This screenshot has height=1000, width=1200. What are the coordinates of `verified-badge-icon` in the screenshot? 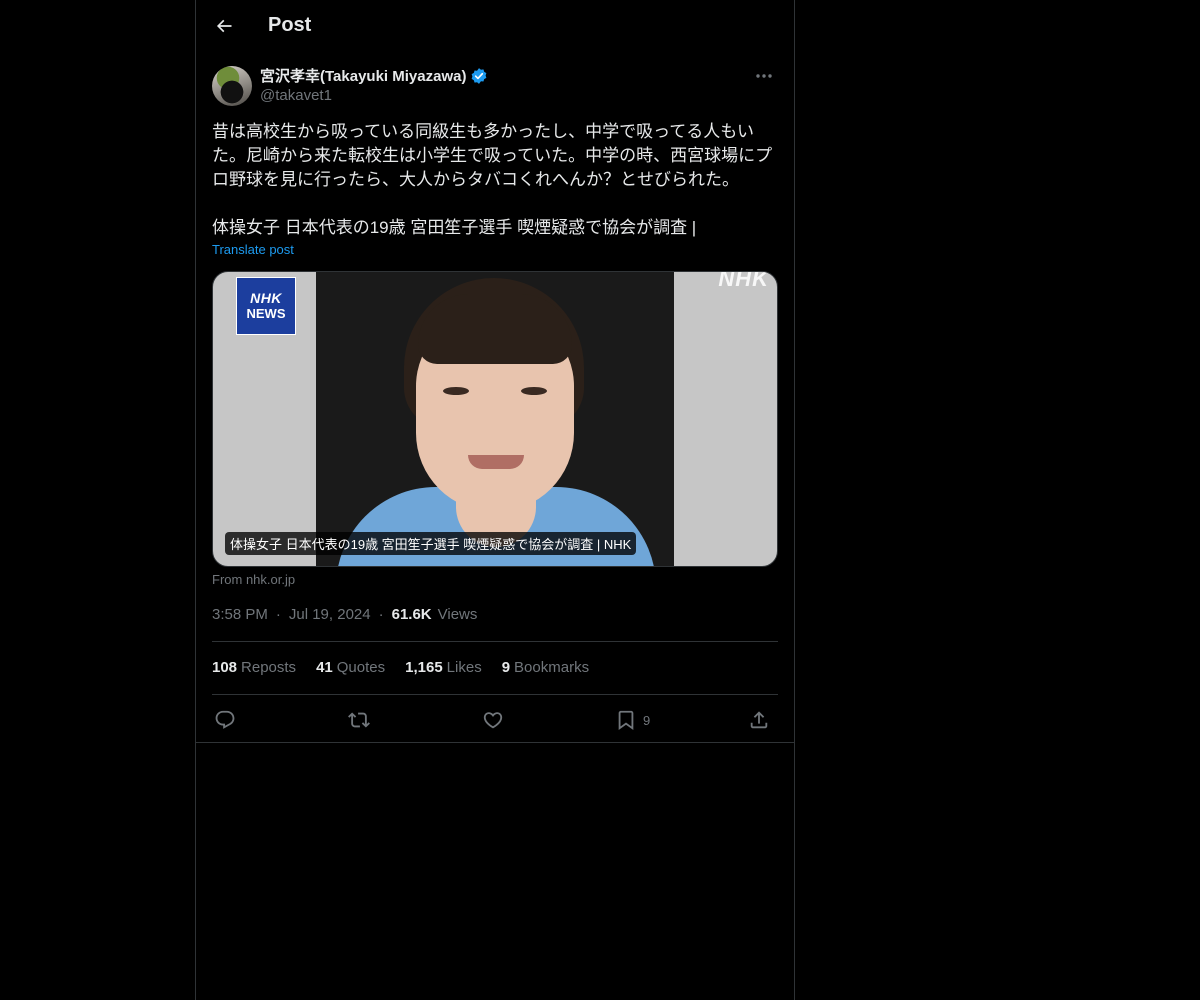 It's located at (479, 75).